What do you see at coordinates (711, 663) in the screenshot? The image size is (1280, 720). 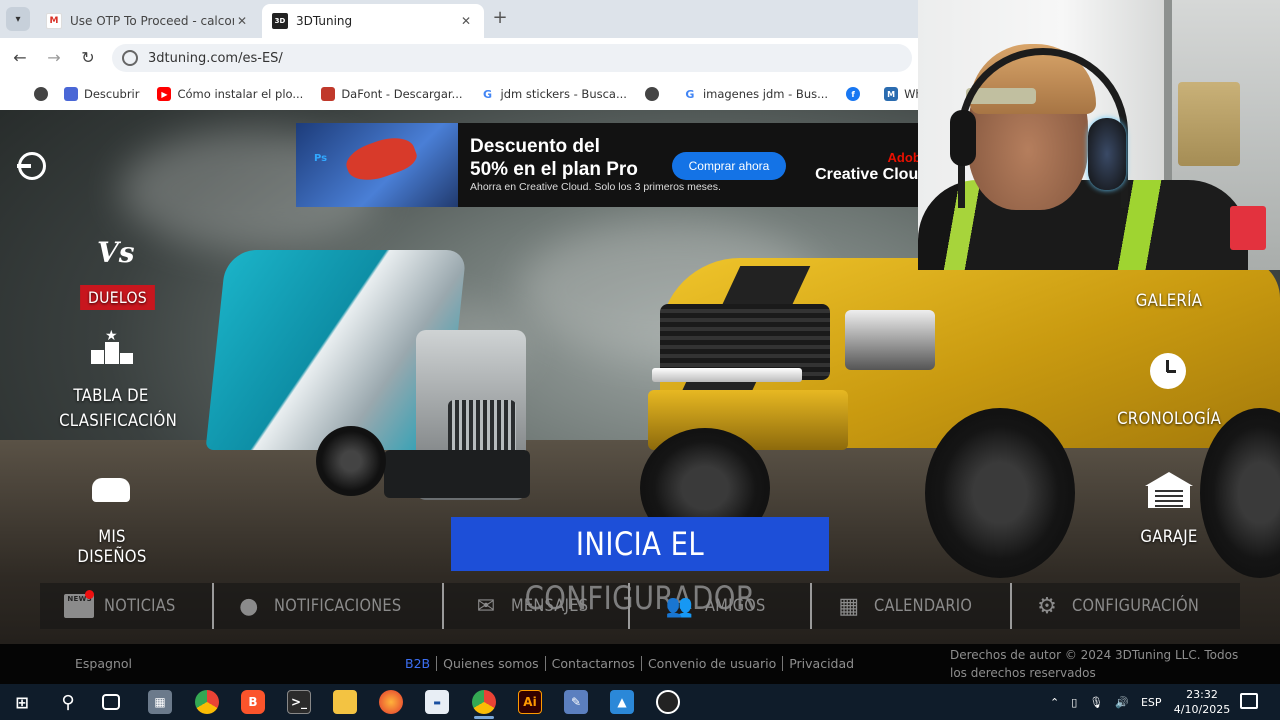 I see `footer-link-terms: Convenio de usuario` at bounding box center [711, 663].